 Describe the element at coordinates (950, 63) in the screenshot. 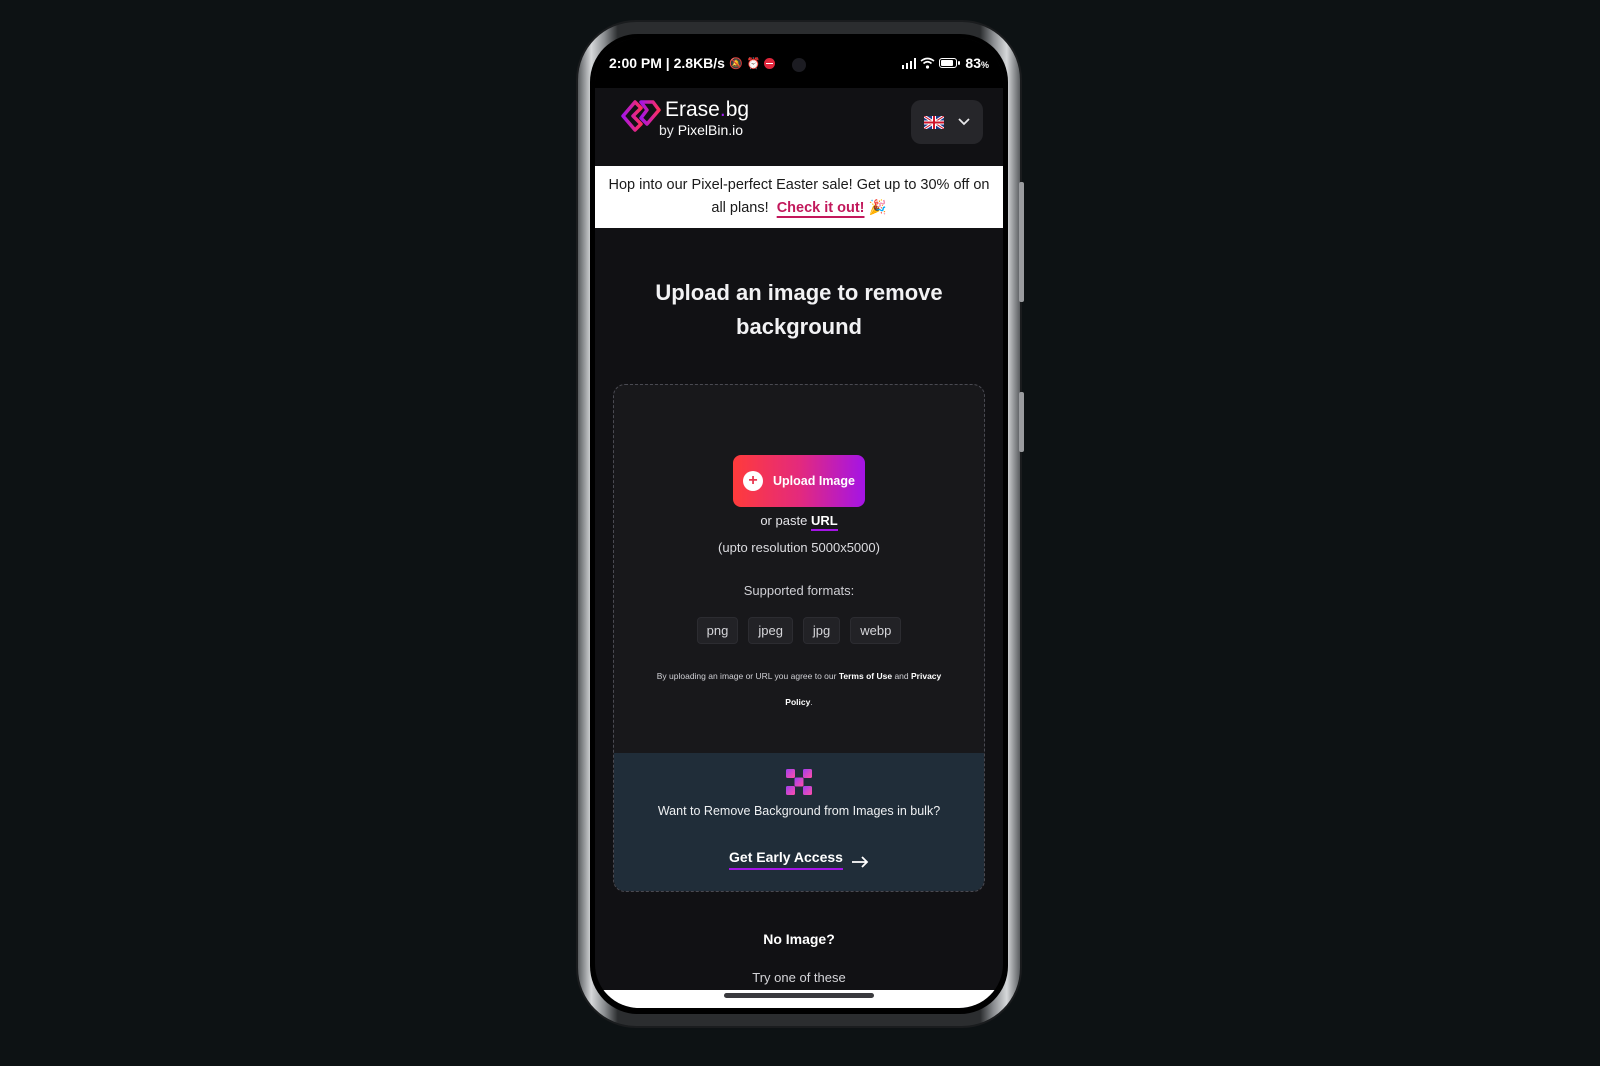

I see `battery-icon` at that location.